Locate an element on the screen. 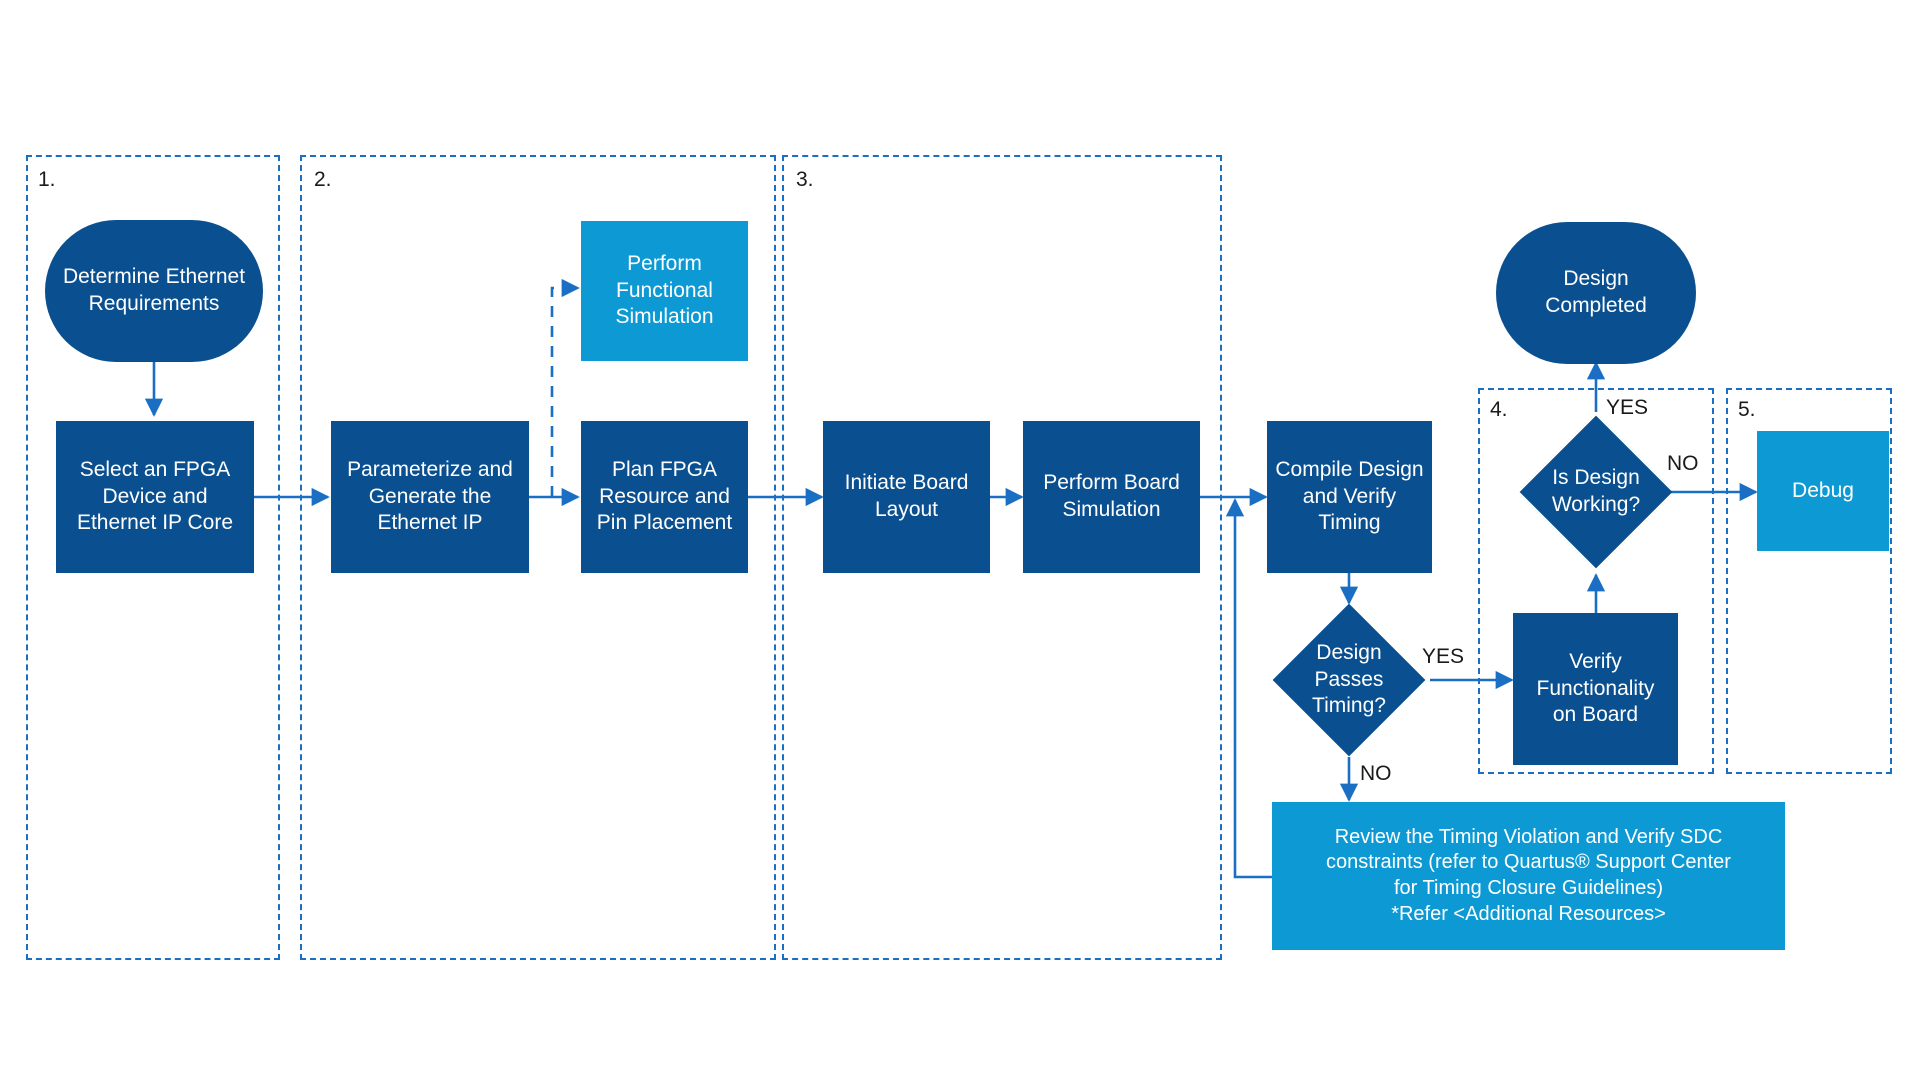 The height and width of the screenshot is (1080, 1920). edge-label-timing-yes: YES is located at coordinates (1443, 656).